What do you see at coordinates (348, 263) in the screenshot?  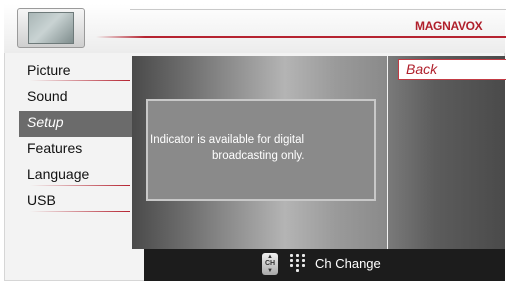 I see `channel-change-hint: Ch Change` at bounding box center [348, 263].